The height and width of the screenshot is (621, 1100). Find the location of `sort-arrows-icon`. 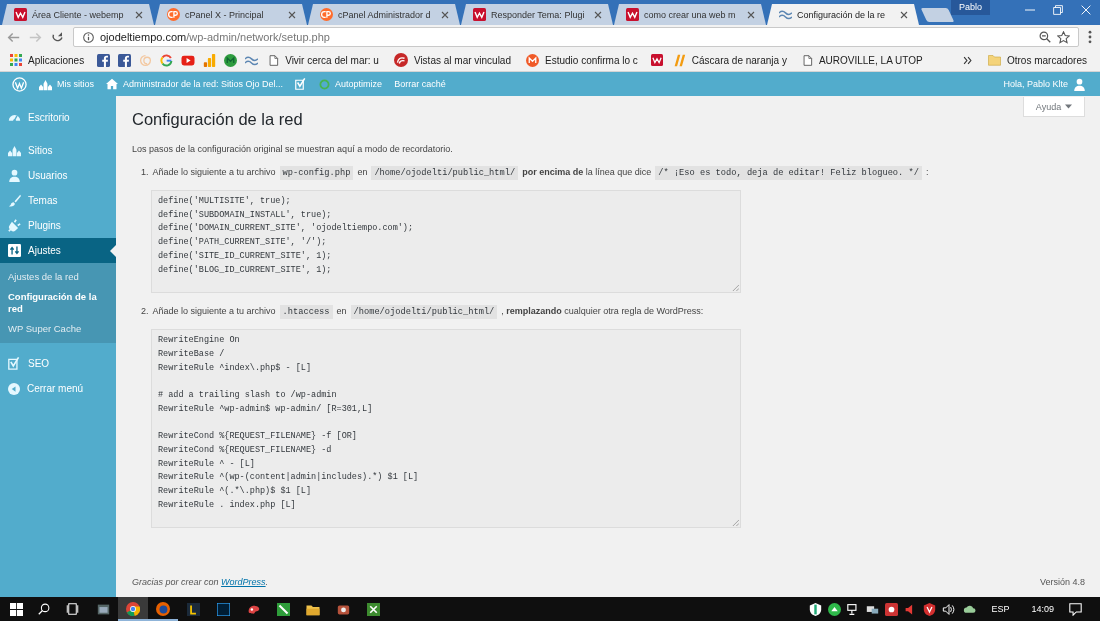

sort-arrows-icon is located at coordinates (14, 250).